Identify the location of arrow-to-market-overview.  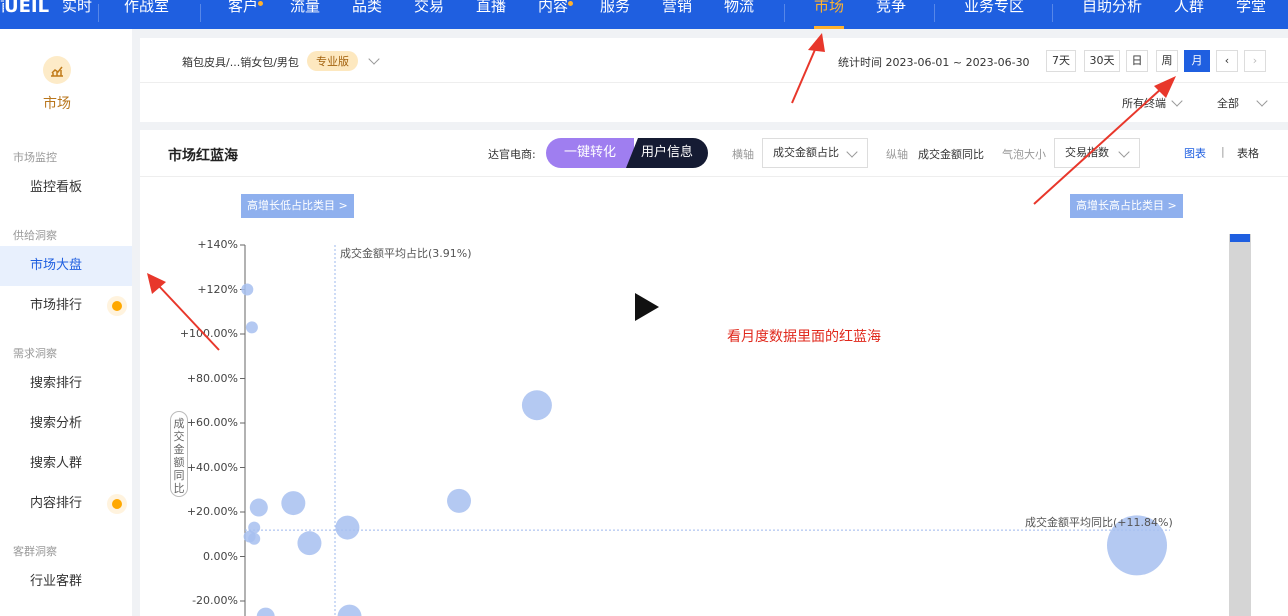
(188, 317).